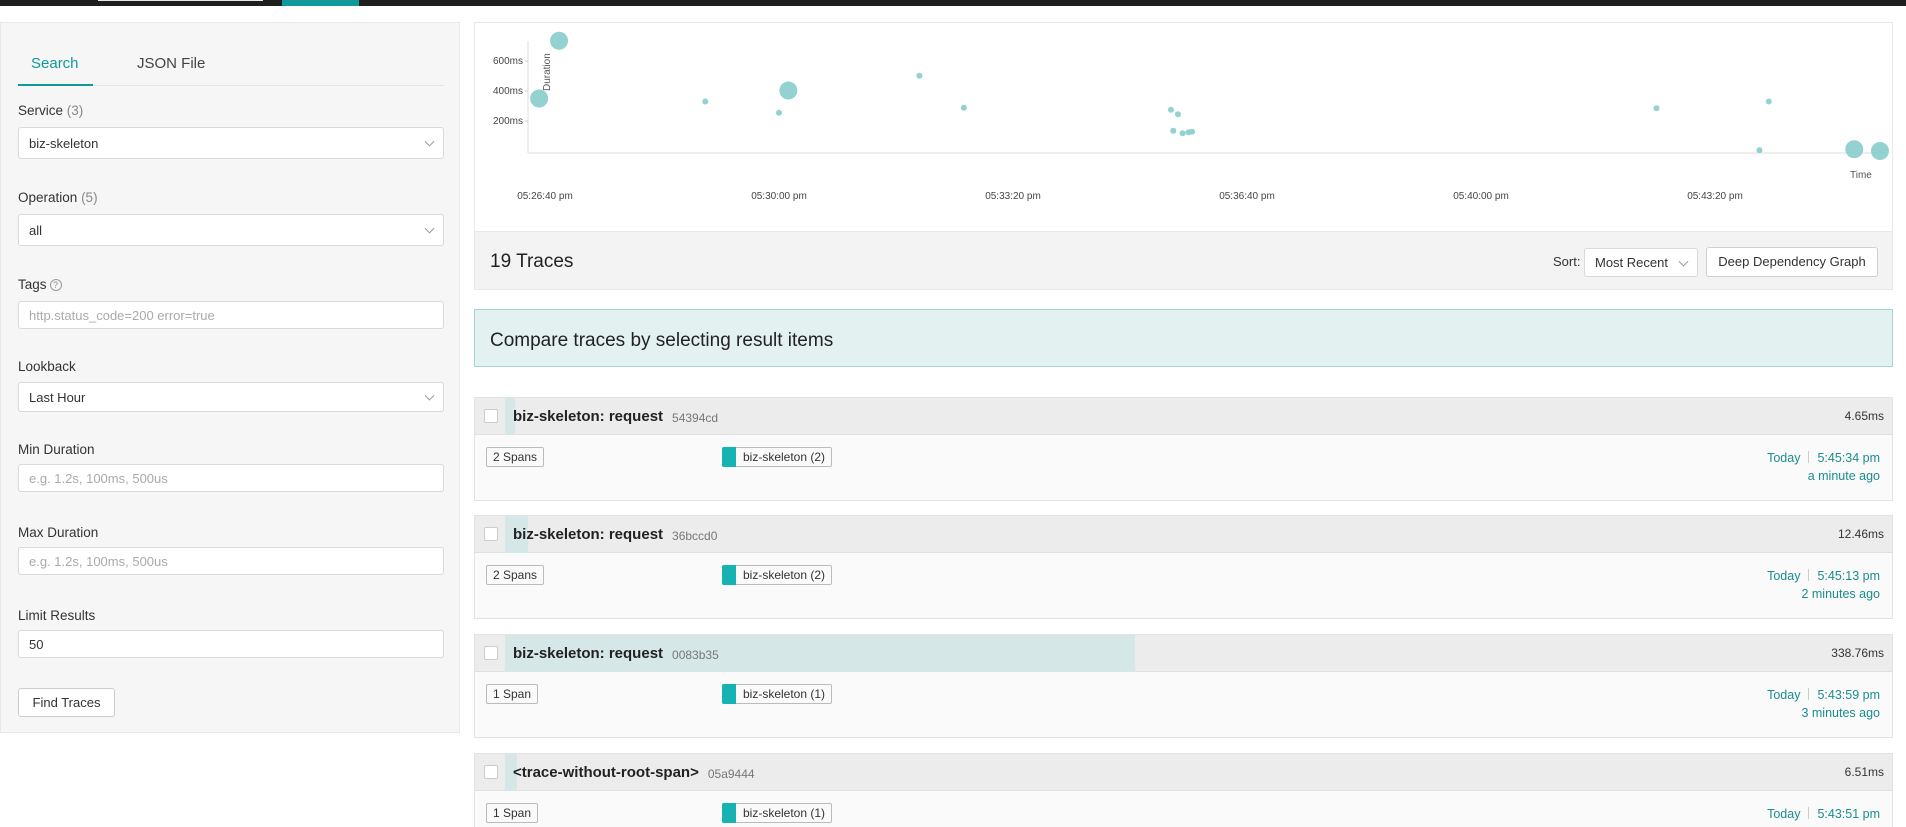  I want to click on x-tick-label: 05:33:20 pm, so click(1013, 196).